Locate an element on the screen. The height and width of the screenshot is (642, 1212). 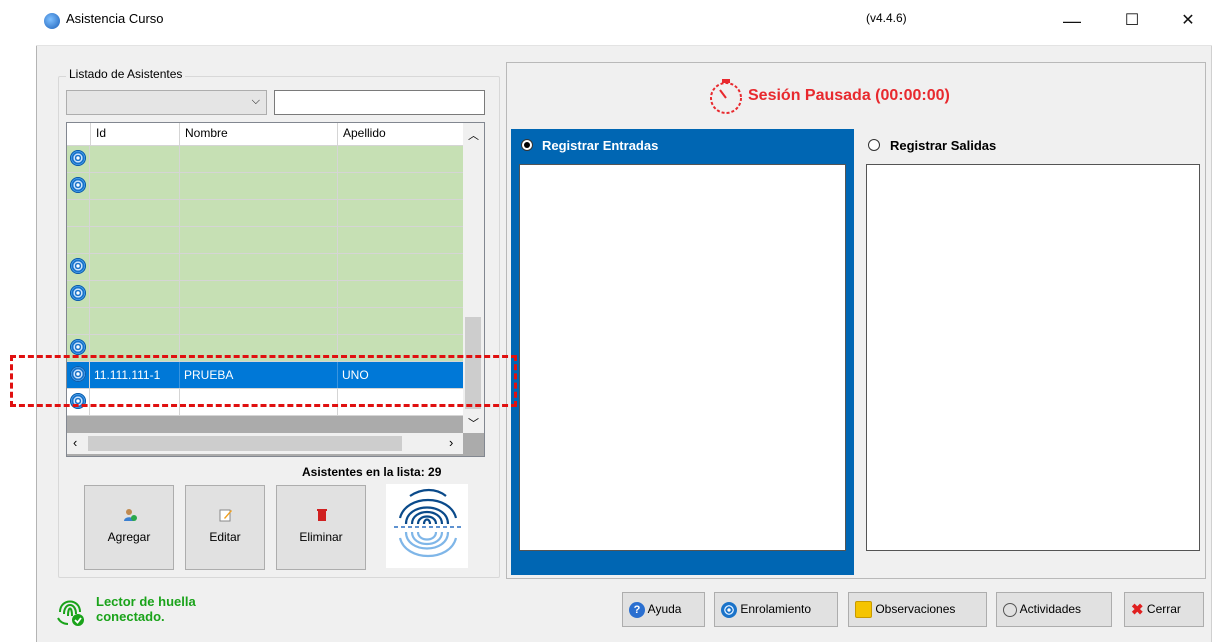
app-globe-icon is located at coordinates (52, 21).